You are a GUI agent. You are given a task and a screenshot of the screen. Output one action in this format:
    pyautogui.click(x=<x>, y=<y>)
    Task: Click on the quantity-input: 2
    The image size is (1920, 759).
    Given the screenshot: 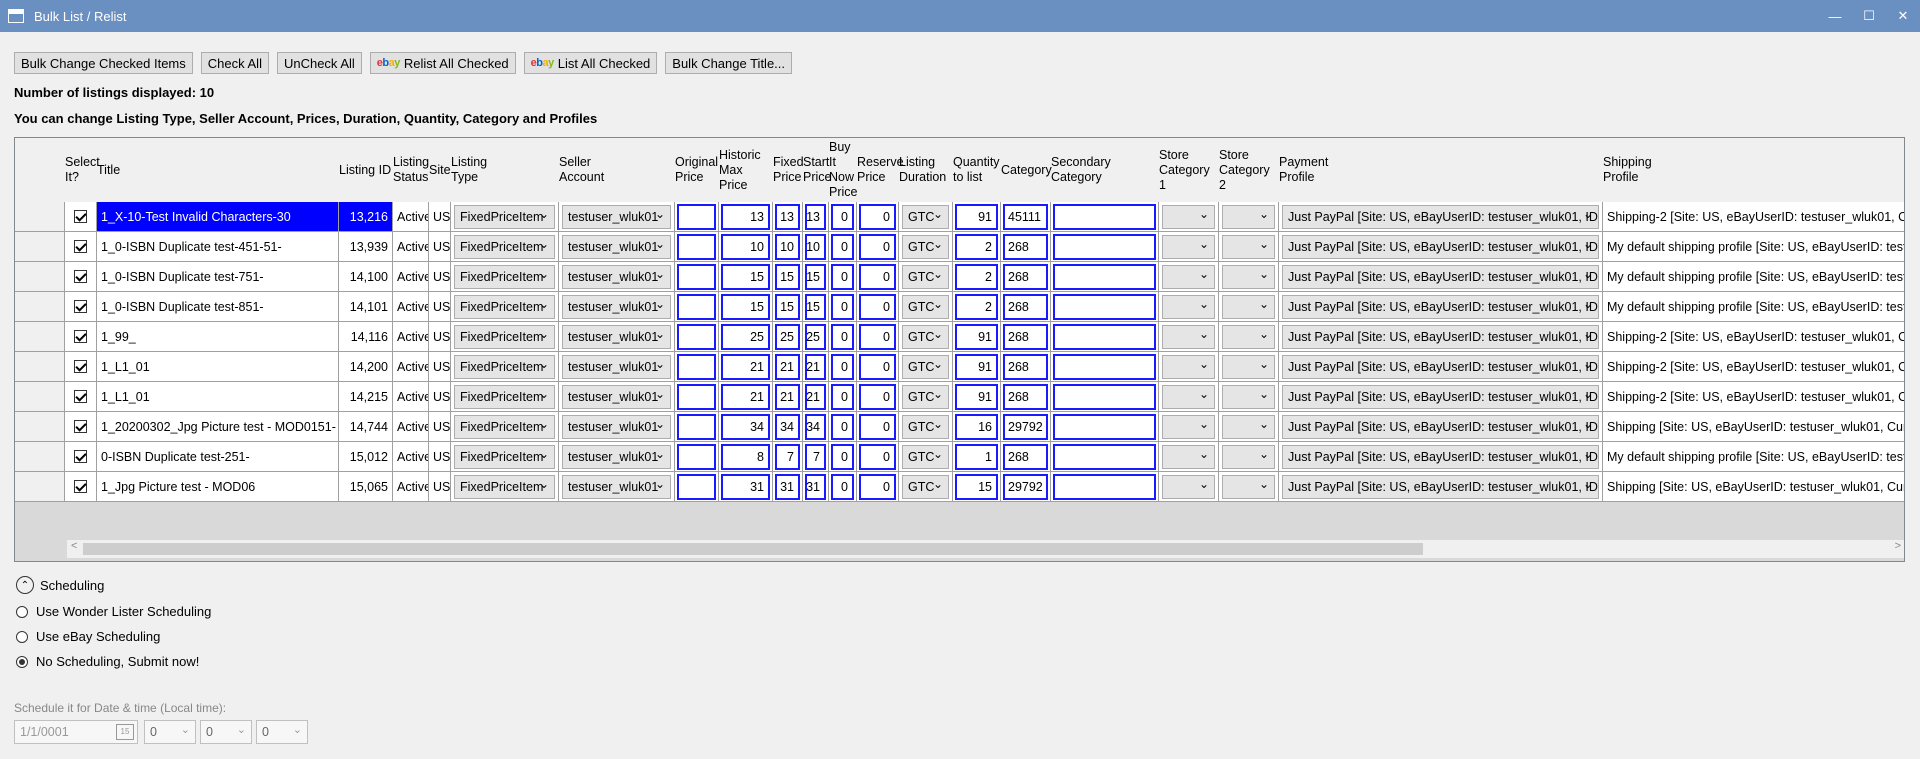 What is the action you would take?
    pyautogui.click(x=976, y=276)
    